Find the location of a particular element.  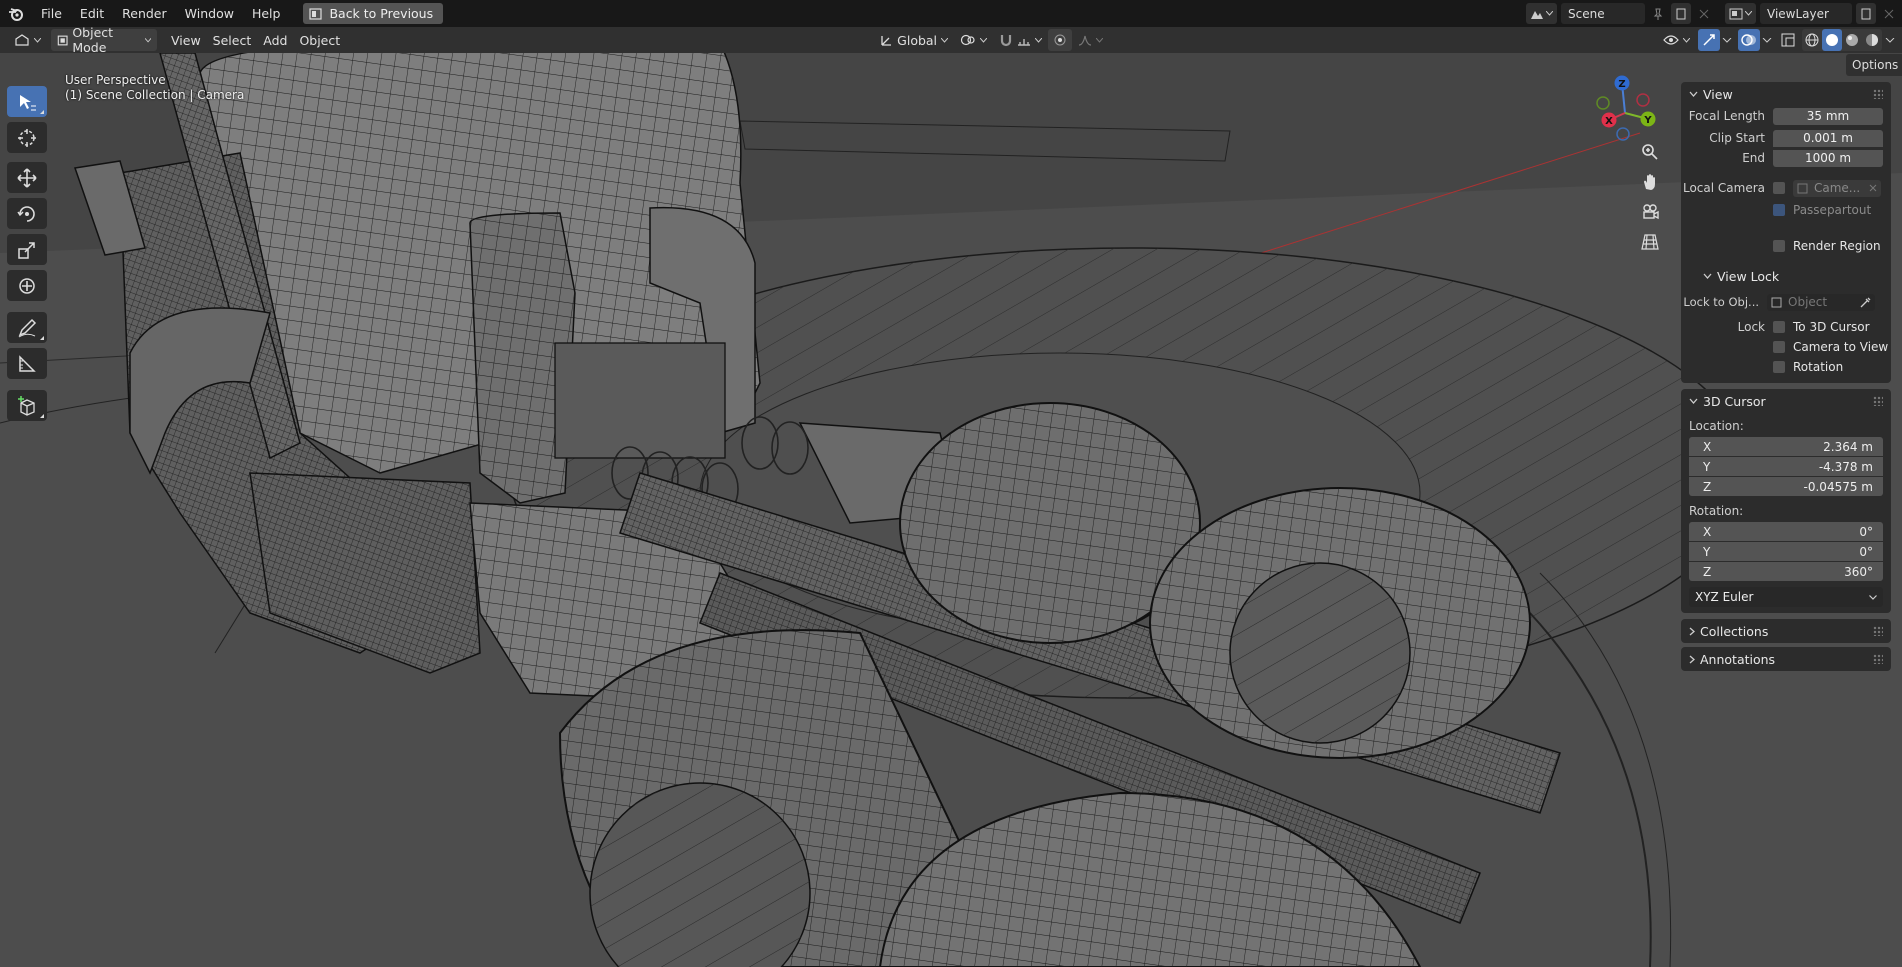

cursor-rotation-y-field: Y 0° is located at coordinates (1786, 551).